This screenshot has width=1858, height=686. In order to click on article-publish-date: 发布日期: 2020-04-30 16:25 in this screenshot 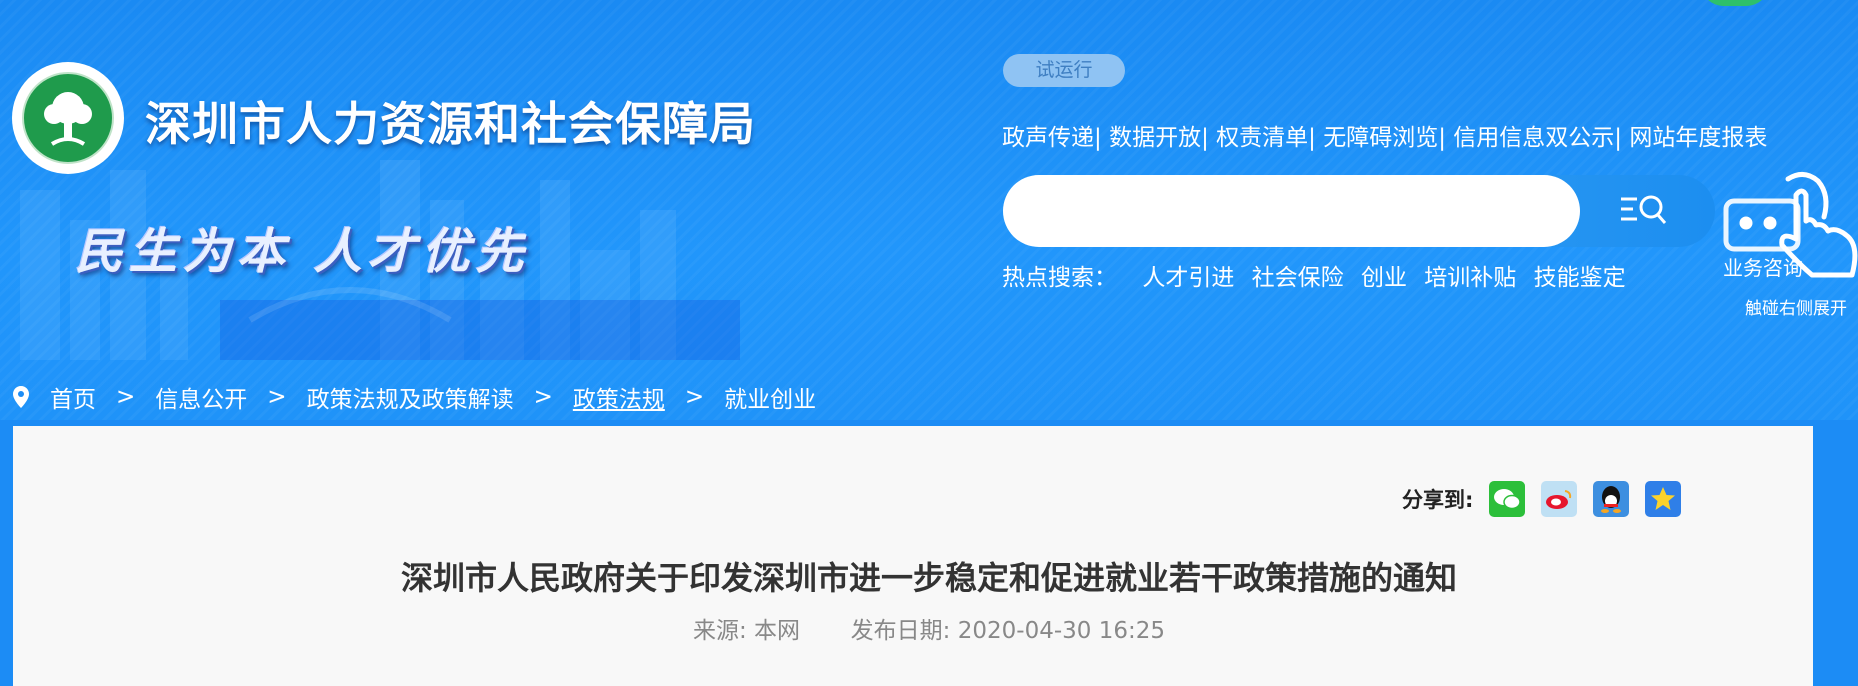, I will do `click(1007, 631)`.